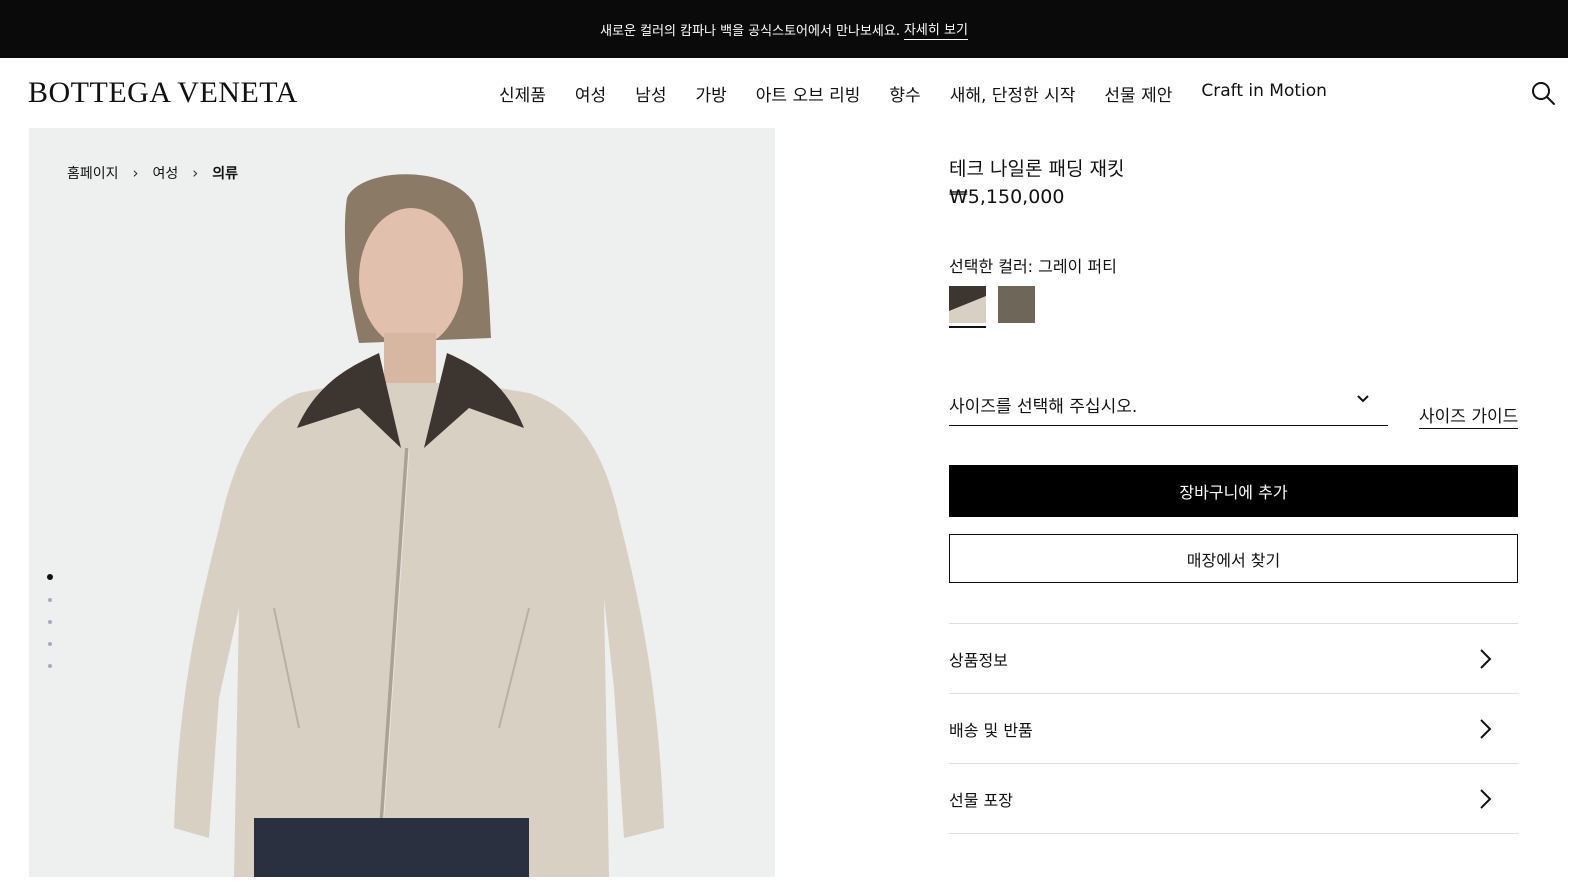 This screenshot has height=893, width=1596. I want to click on promo-text: 새로운 컬러의 캄파나 백을 공식스토어에서 만나보세요., so click(750, 31).